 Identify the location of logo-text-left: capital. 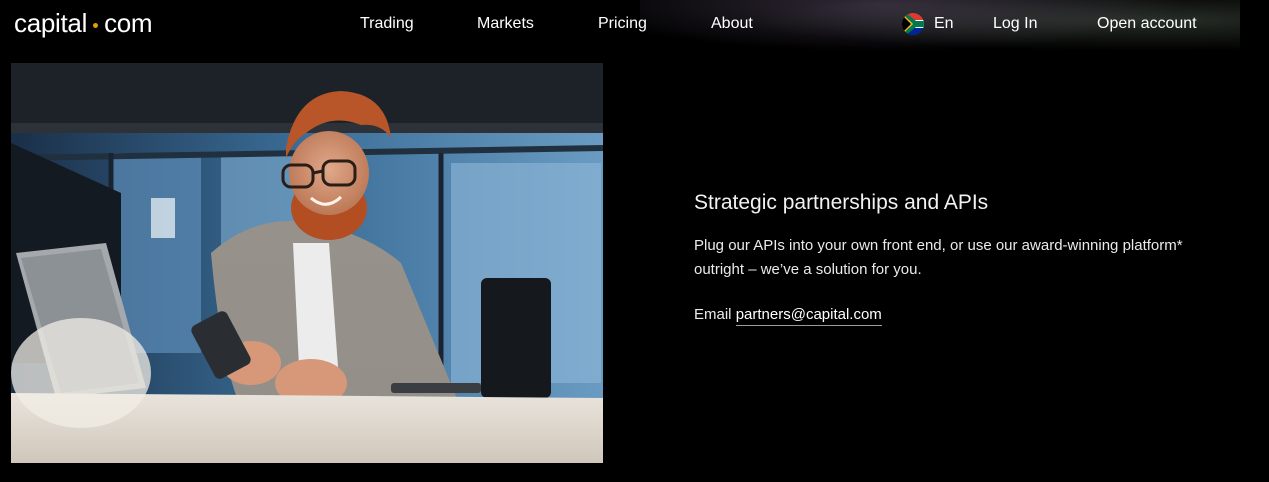
(51, 23).